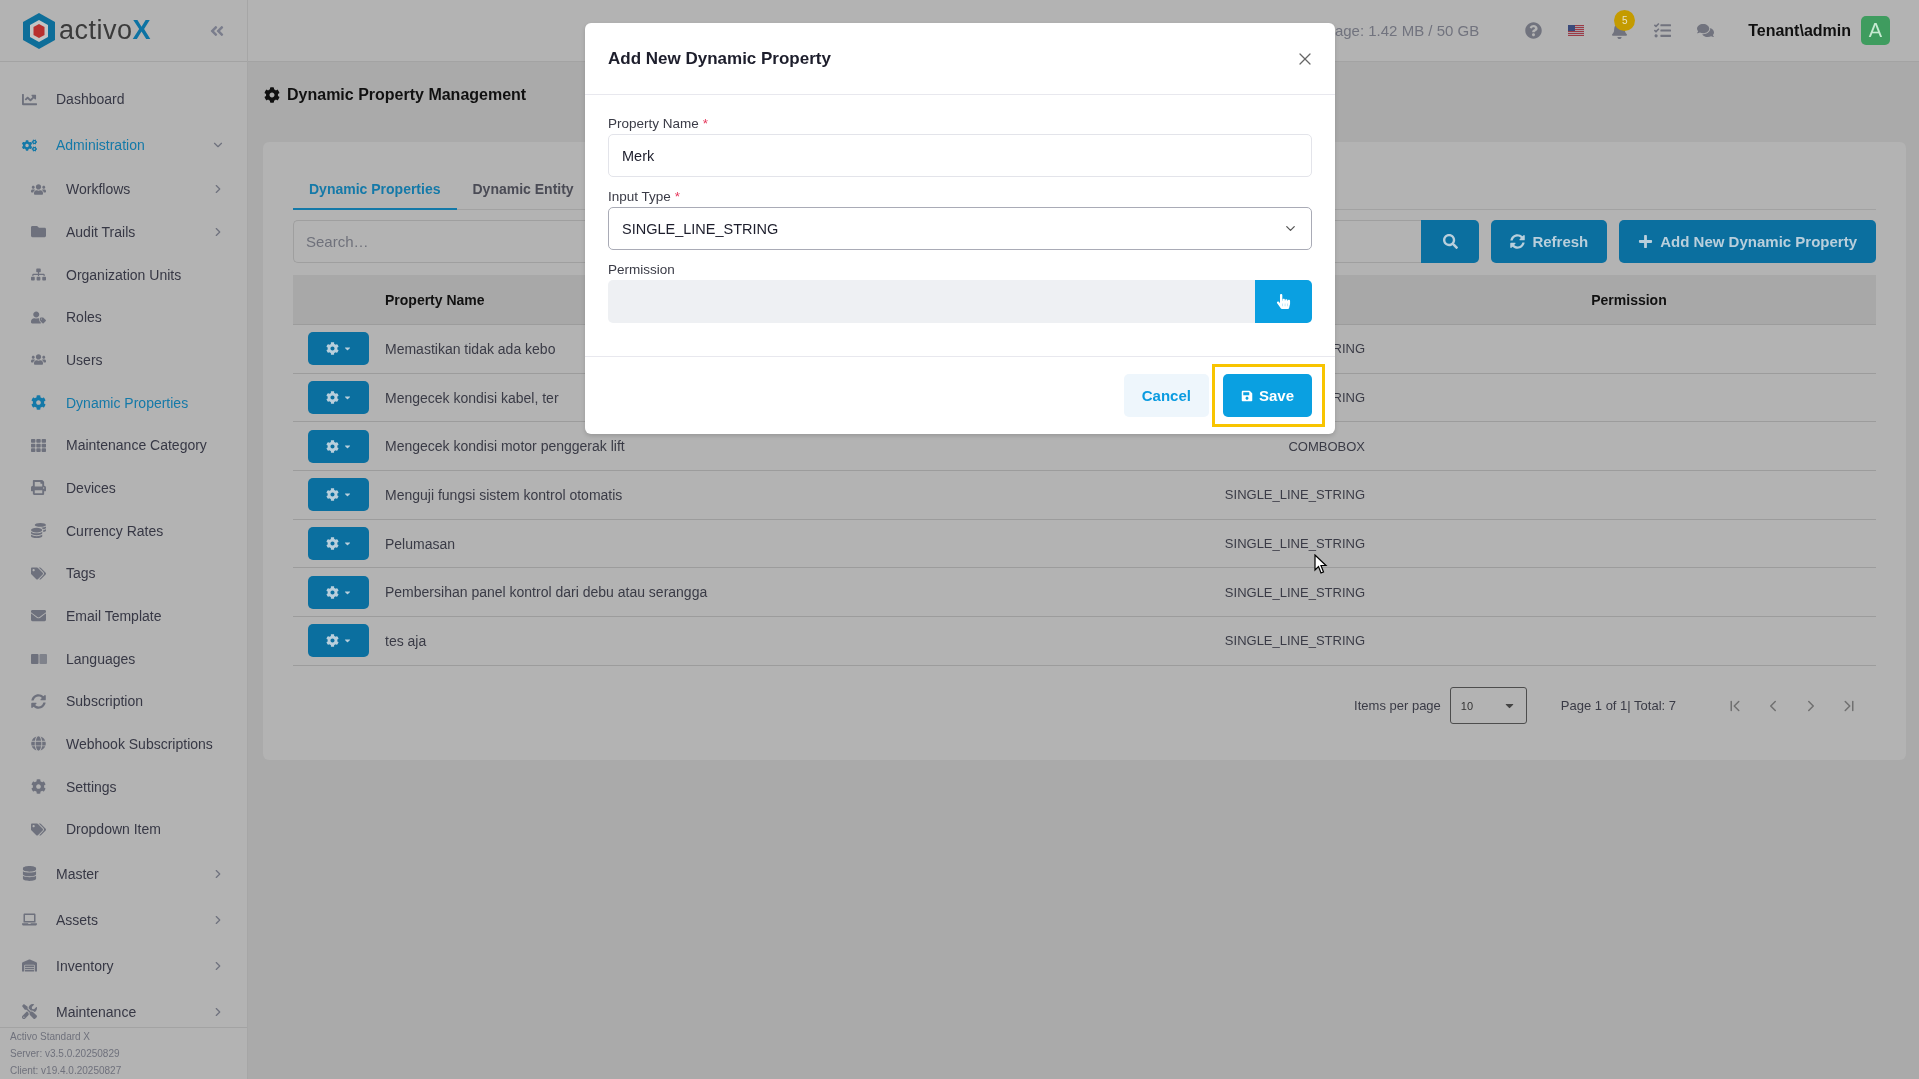  What do you see at coordinates (406, 640) in the screenshot?
I see `table-cell: tes aja` at bounding box center [406, 640].